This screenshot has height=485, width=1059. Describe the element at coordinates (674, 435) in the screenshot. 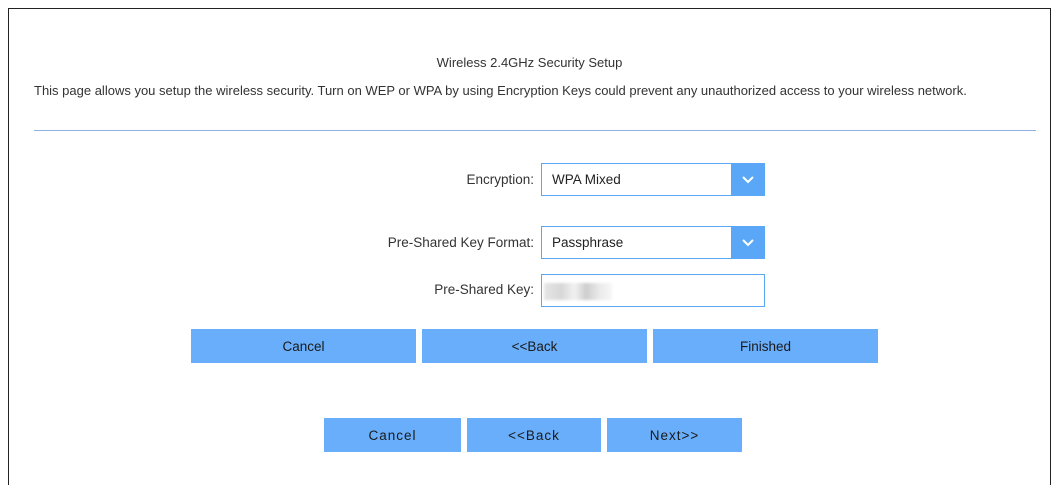

I see `next-button: Next>>` at that location.